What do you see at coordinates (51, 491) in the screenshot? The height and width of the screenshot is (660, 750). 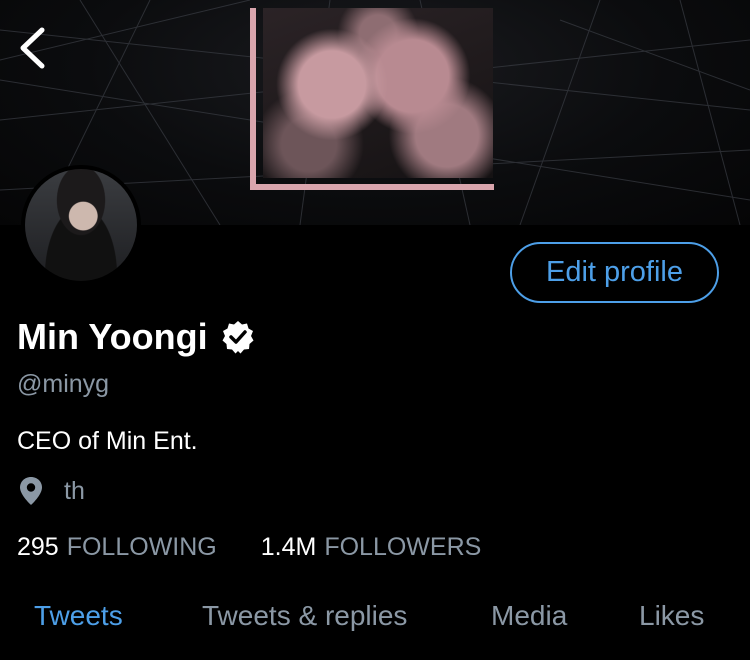 I see `location-row: th` at bounding box center [51, 491].